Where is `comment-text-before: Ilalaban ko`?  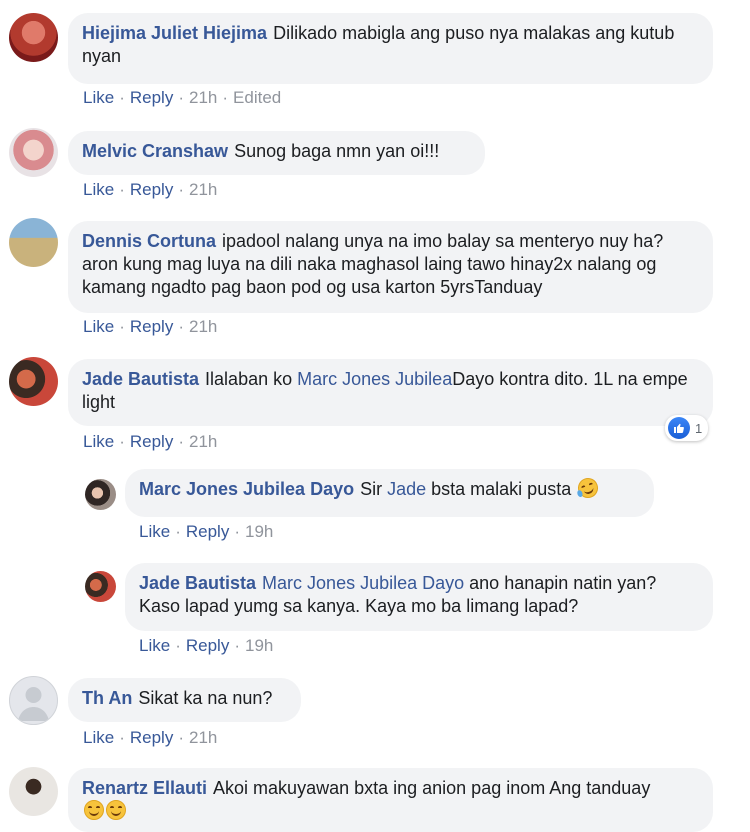
comment-text-before: Ilalaban ko is located at coordinates (251, 379).